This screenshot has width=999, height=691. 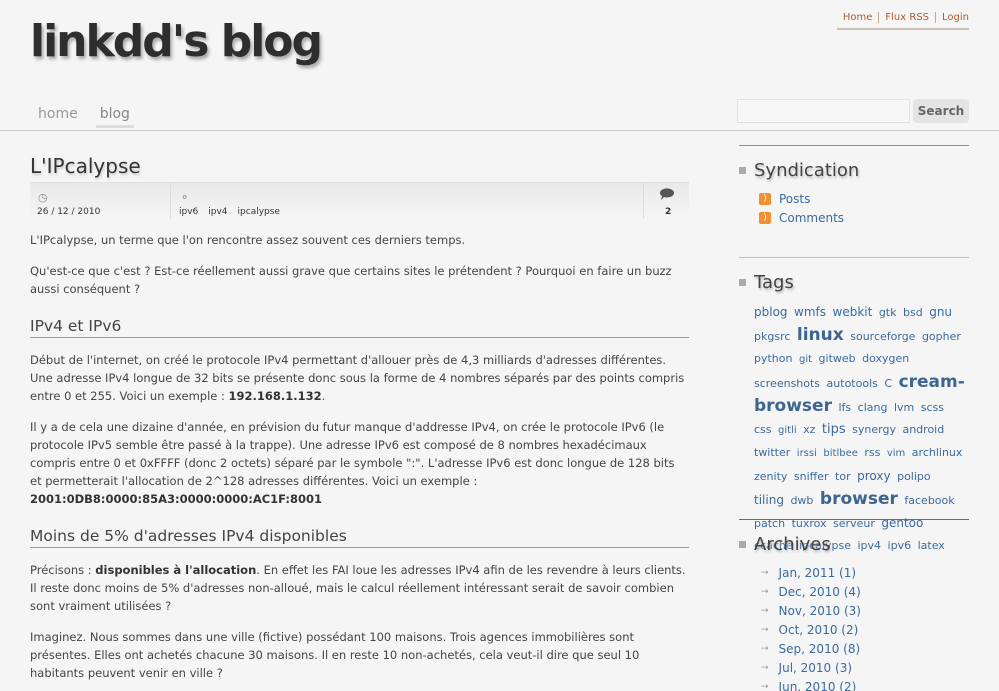 I want to click on tag-link: doxygen, so click(x=885, y=358).